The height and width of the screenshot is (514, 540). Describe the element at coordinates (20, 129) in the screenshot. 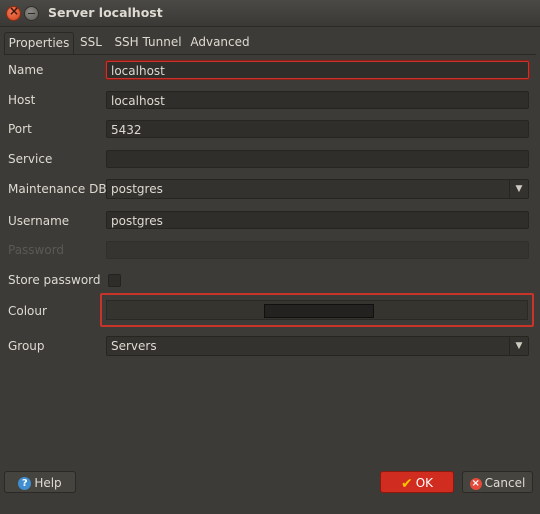

I see `port-label: Port` at that location.